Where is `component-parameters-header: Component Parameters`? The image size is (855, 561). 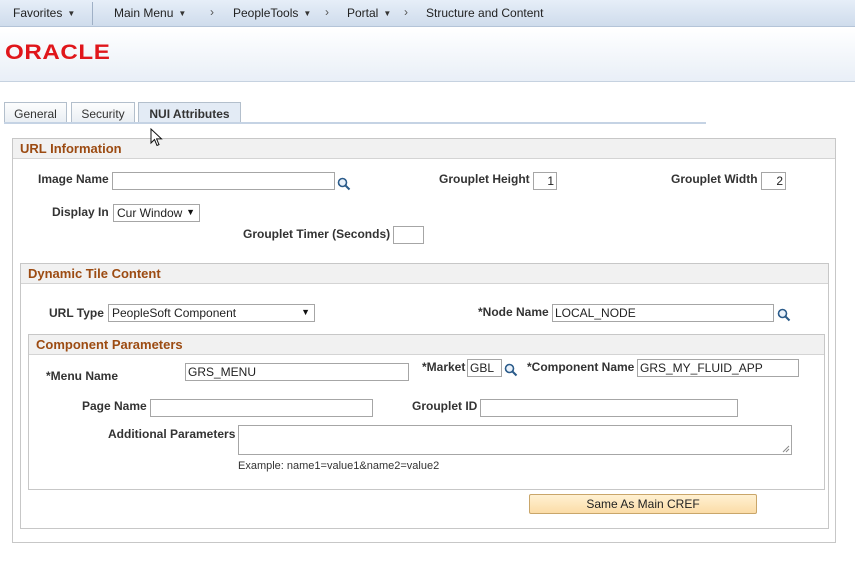 component-parameters-header: Component Parameters is located at coordinates (426, 345).